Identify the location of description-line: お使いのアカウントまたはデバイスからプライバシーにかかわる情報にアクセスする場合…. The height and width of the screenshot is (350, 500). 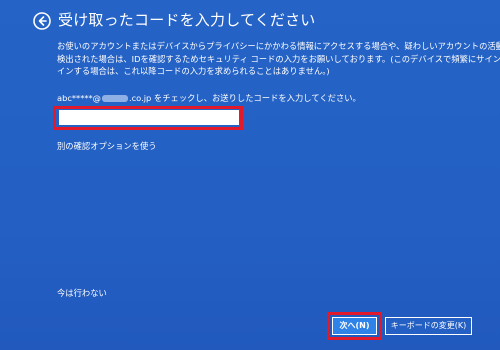
(278, 46).